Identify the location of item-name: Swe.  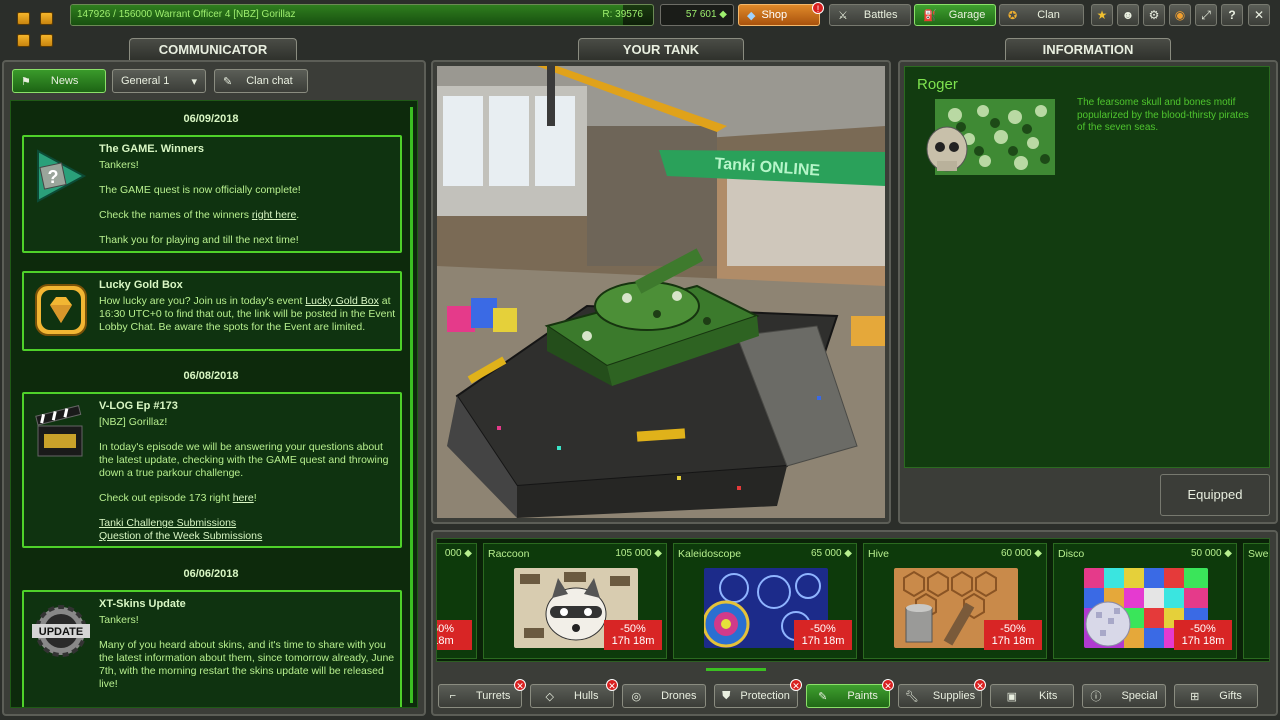
(1258, 554).